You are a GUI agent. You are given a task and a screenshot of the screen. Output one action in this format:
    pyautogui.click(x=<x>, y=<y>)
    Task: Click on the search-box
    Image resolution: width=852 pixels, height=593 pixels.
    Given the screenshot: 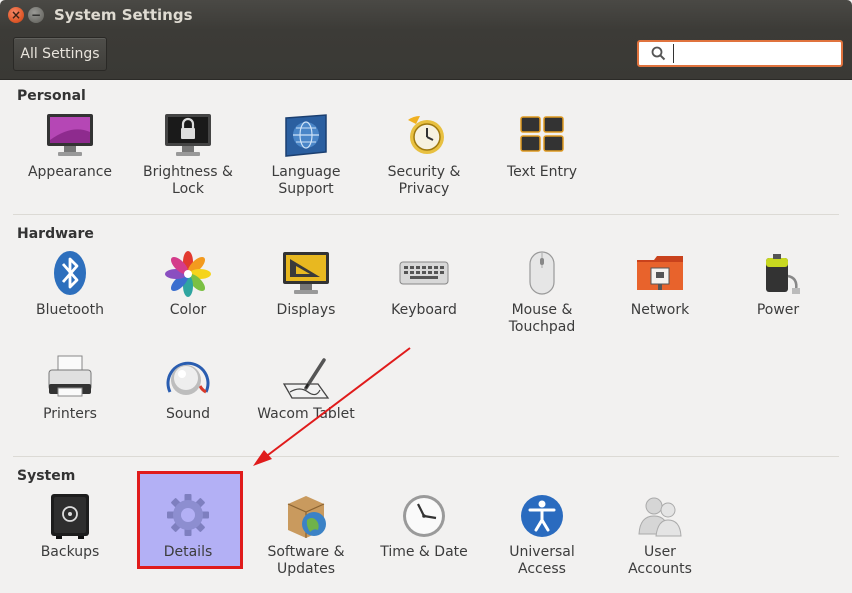 What is the action you would take?
    pyautogui.click(x=740, y=53)
    